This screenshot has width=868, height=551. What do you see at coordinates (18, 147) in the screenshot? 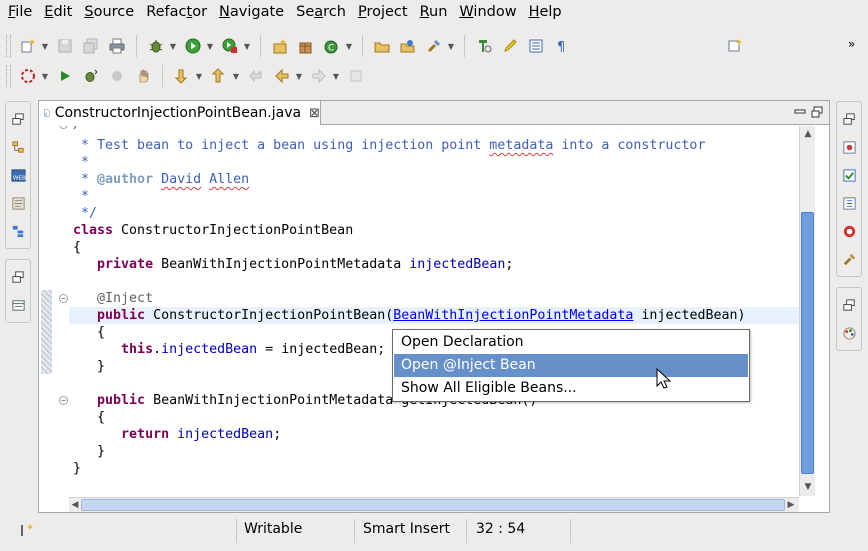
I see `hierarchy-icon` at bounding box center [18, 147].